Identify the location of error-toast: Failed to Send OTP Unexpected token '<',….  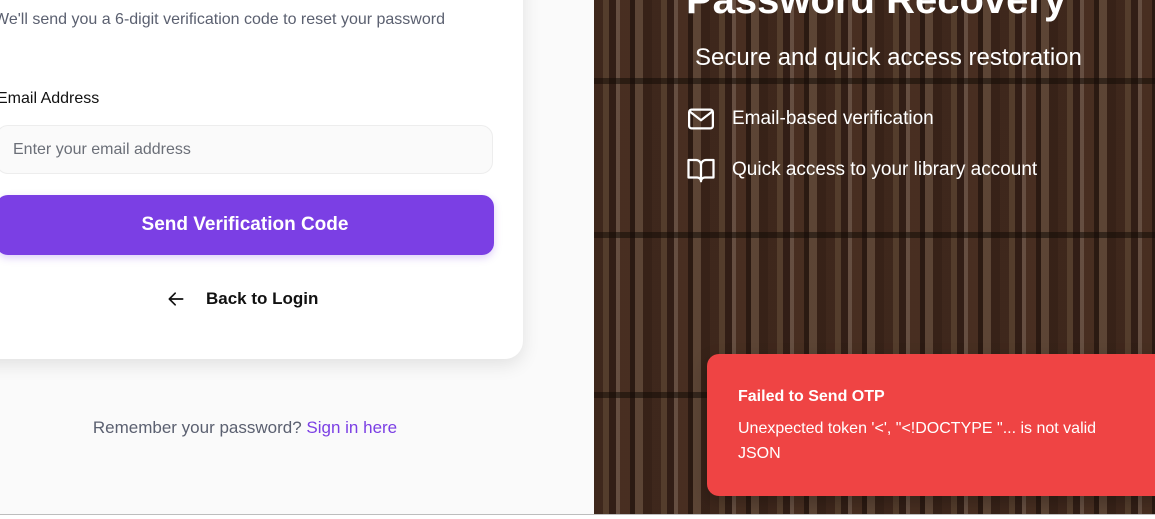
(931, 425).